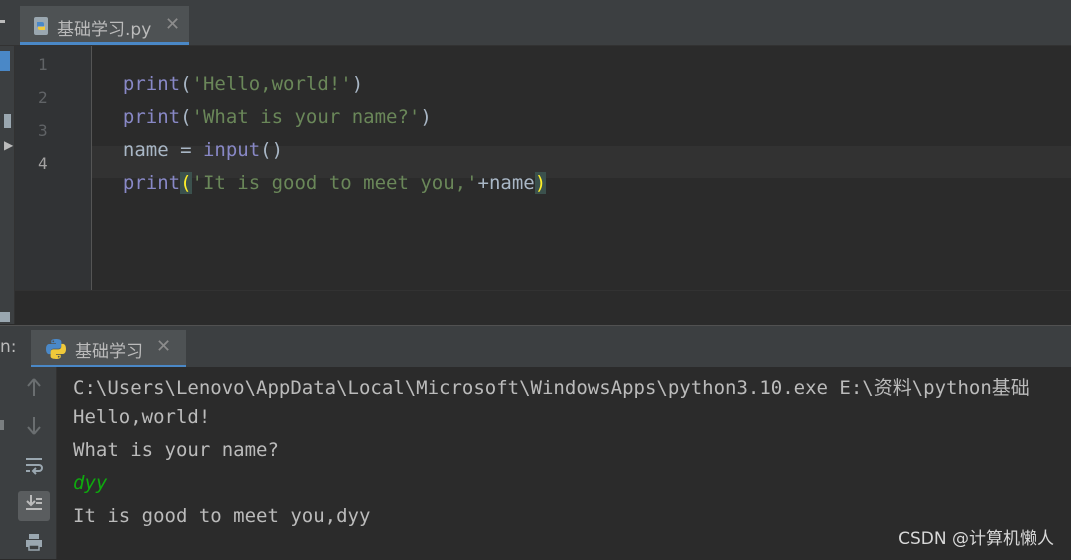 This screenshot has height=560, width=1071. Describe the element at coordinates (109, 352) in the screenshot. I see `run-tab-label: 基础学习` at that location.